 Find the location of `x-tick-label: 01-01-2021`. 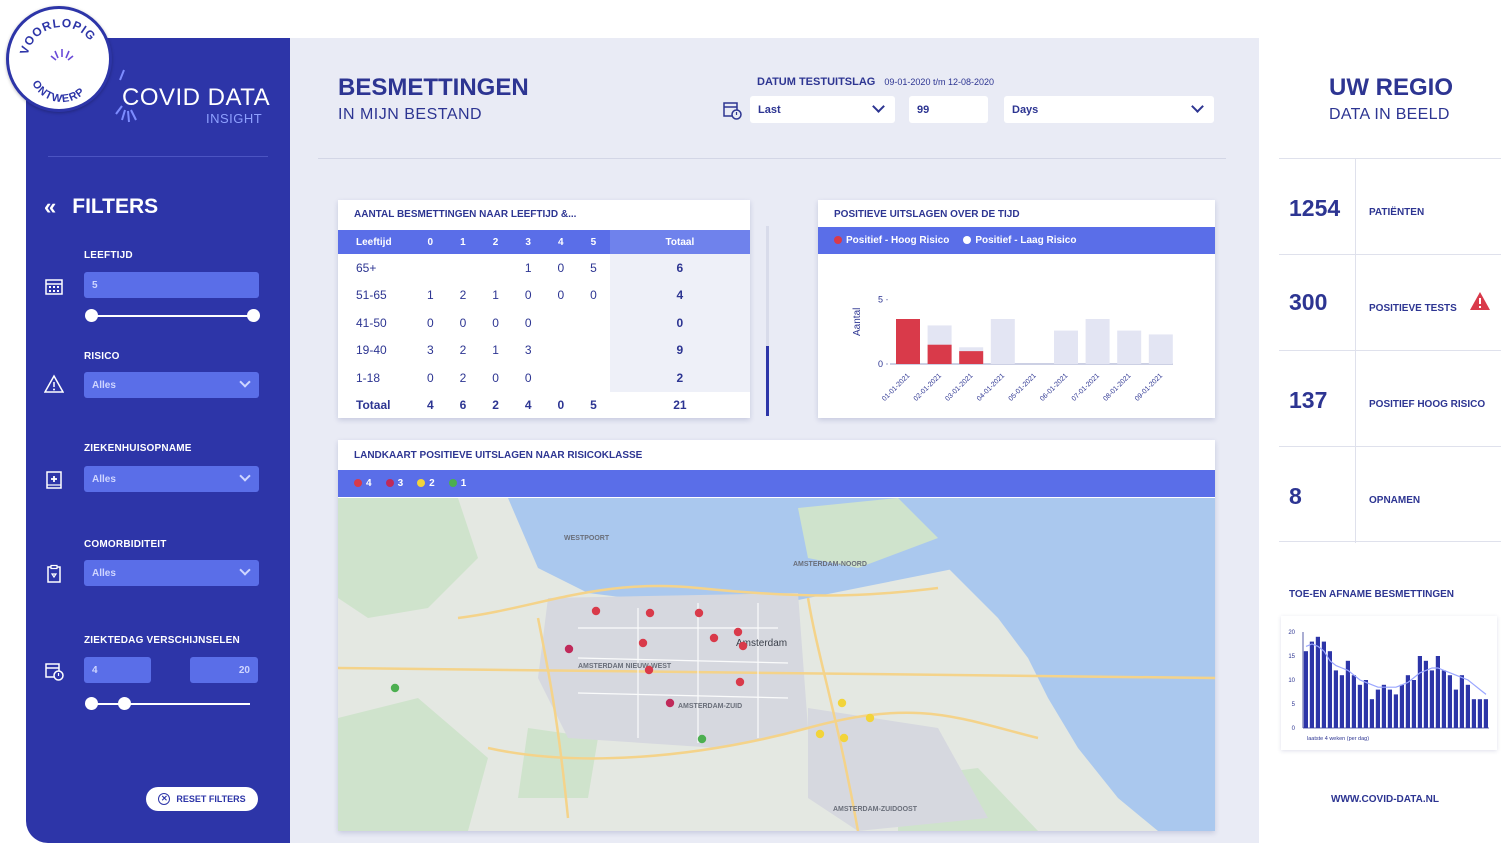

x-tick-label: 01-01-2021 is located at coordinates (896, 387).